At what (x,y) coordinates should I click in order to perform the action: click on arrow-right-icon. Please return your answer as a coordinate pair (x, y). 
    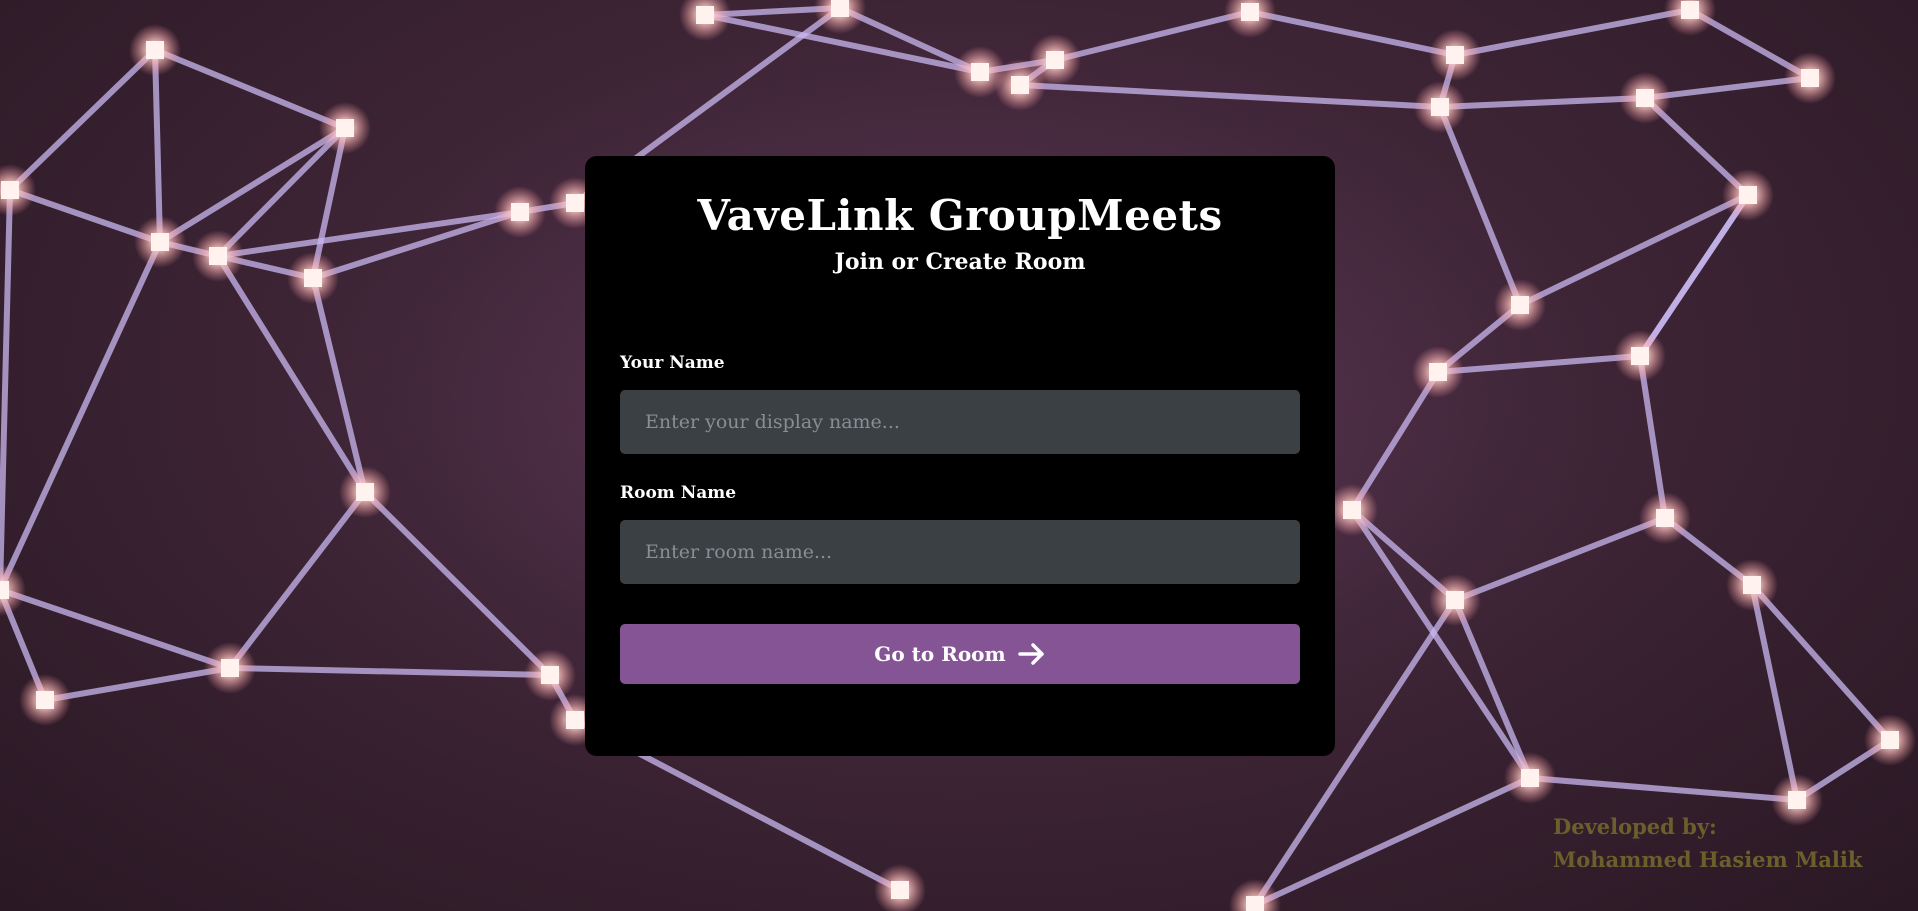
    Looking at the image, I should click on (1031, 654).